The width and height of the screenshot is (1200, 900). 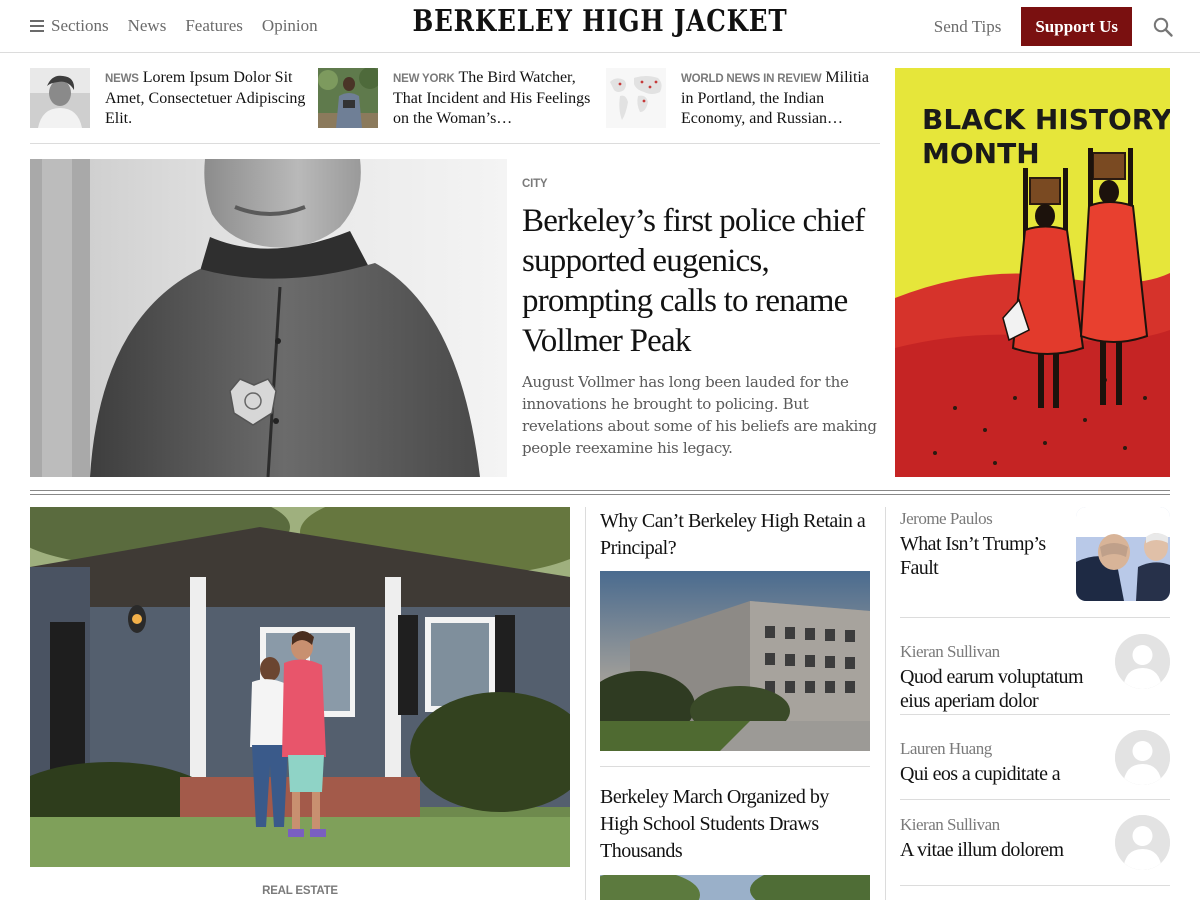 What do you see at coordinates (735, 766) in the screenshot?
I see `mid-column-rule` at bounding box center [735, 766].